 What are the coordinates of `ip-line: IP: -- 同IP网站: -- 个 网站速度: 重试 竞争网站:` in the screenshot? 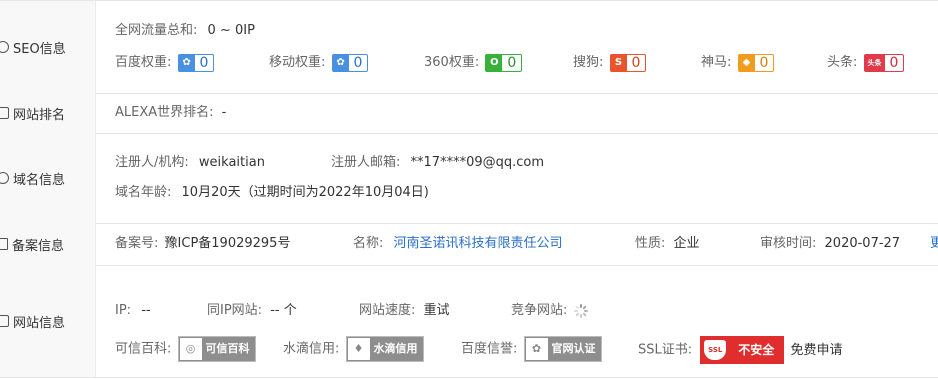 It's located at (526, 311).